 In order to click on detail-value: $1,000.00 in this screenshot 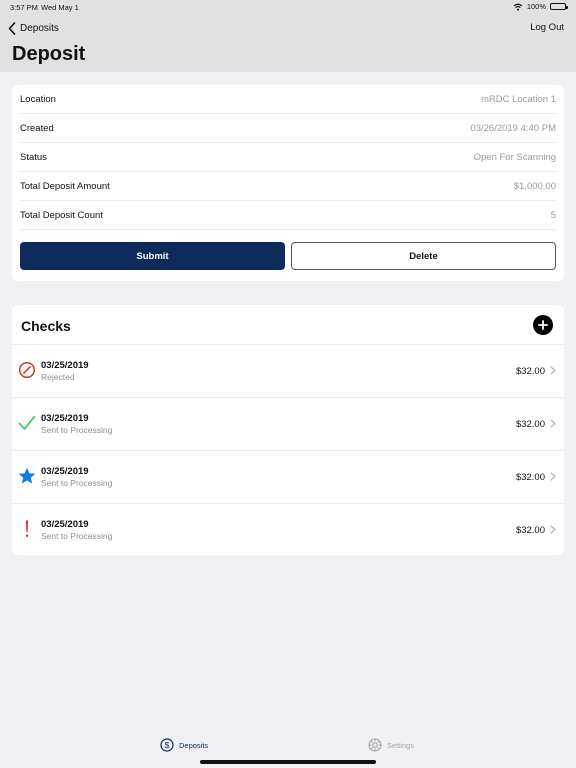, I will do `click(534, 186)`.